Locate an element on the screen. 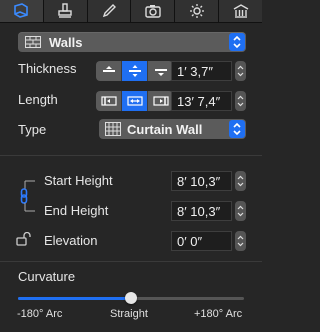  building-icon is located at coordinates (240, 11).